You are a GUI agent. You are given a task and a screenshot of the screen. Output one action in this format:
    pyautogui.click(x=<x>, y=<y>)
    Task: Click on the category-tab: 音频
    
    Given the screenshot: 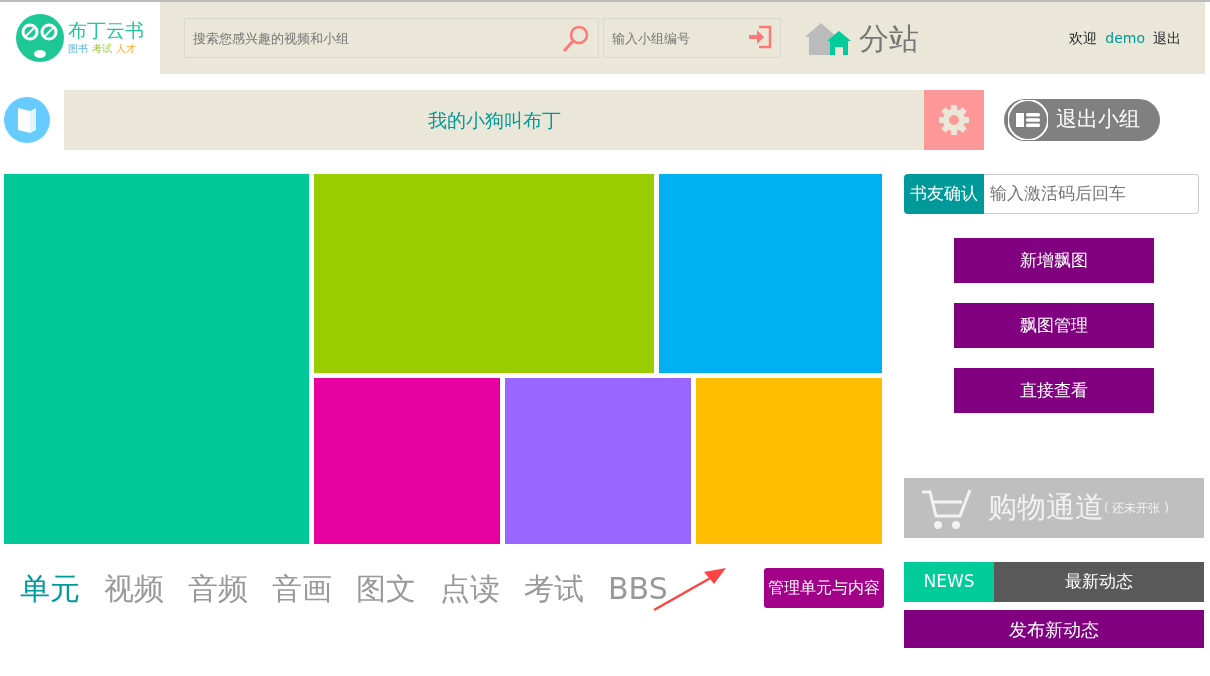 What is the action you would take?
    pyautogui.click(x=218, y=588)
    